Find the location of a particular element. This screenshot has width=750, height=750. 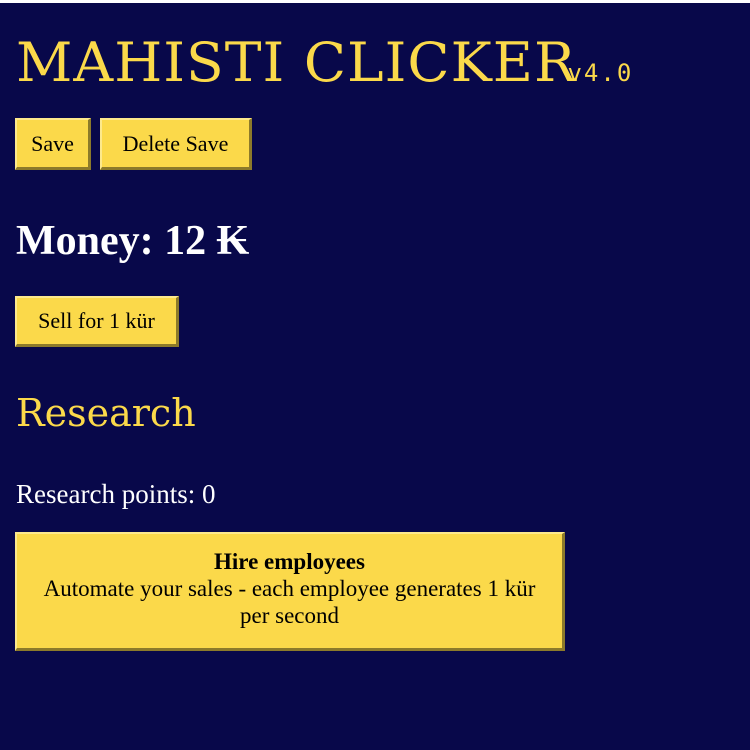

upgrade-name: Hire employees is located at coordinates (289, 561).